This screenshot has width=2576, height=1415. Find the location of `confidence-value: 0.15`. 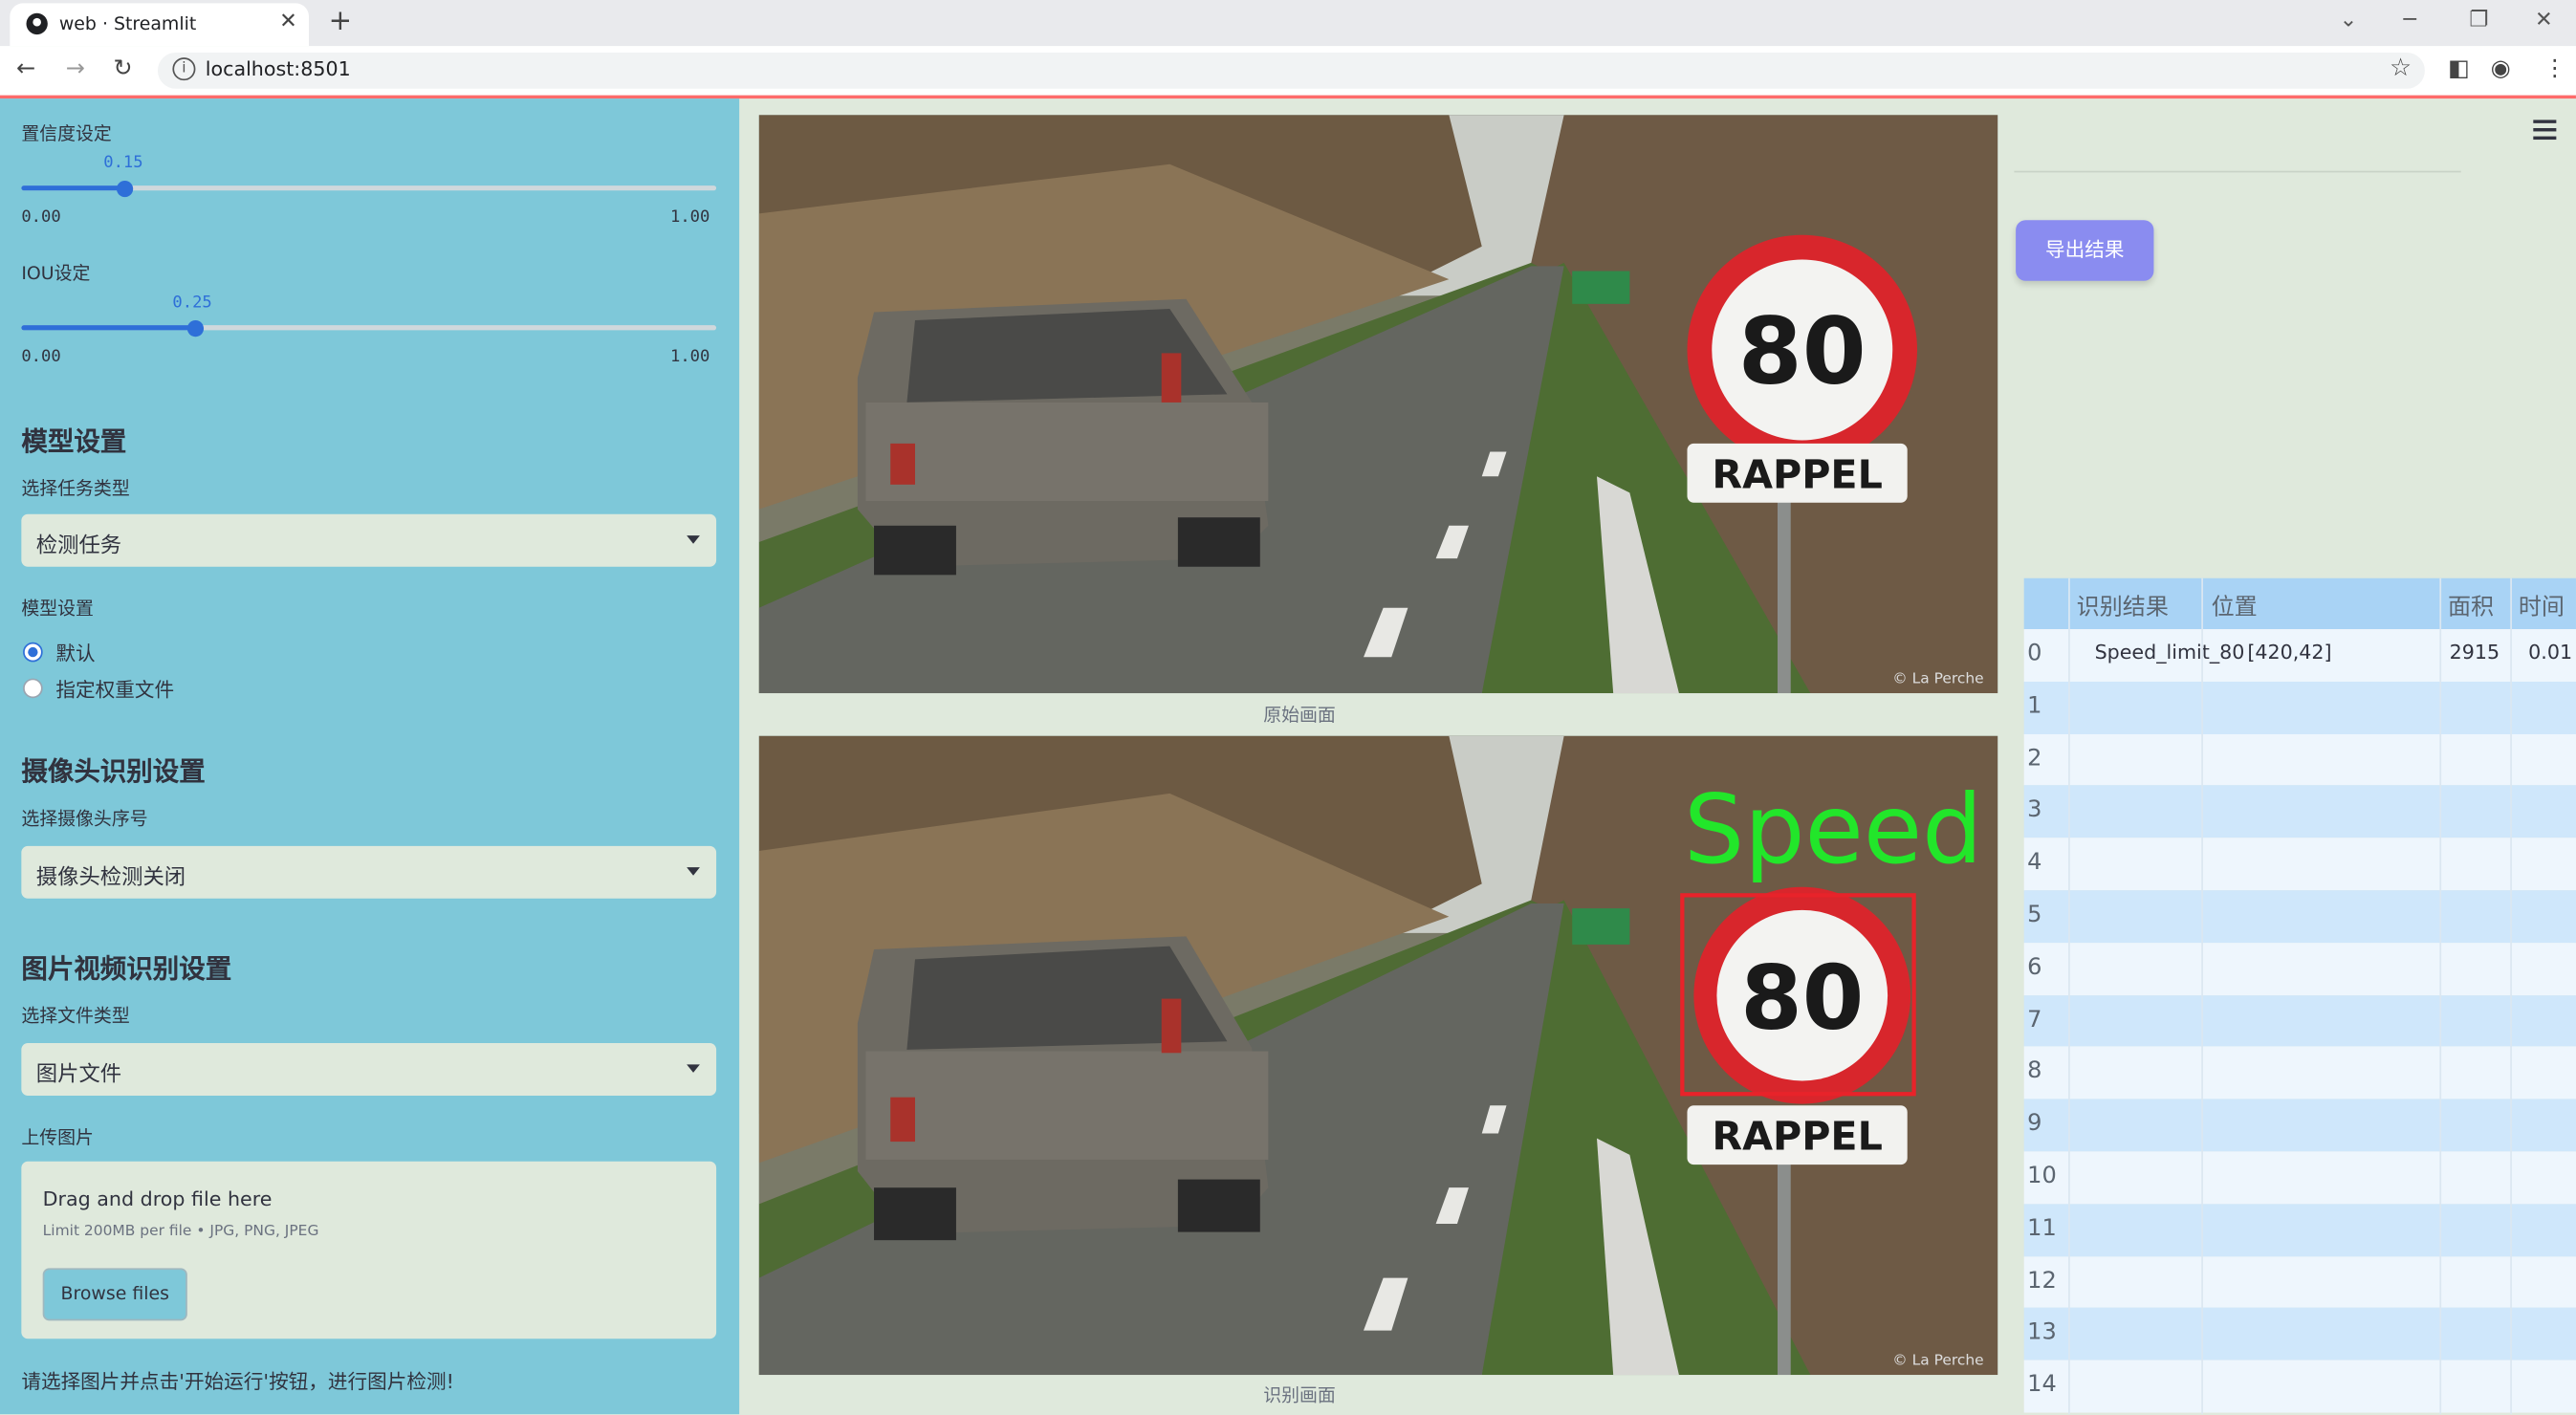

confidence-value: 0.15 is located at coordinates (123, 163).